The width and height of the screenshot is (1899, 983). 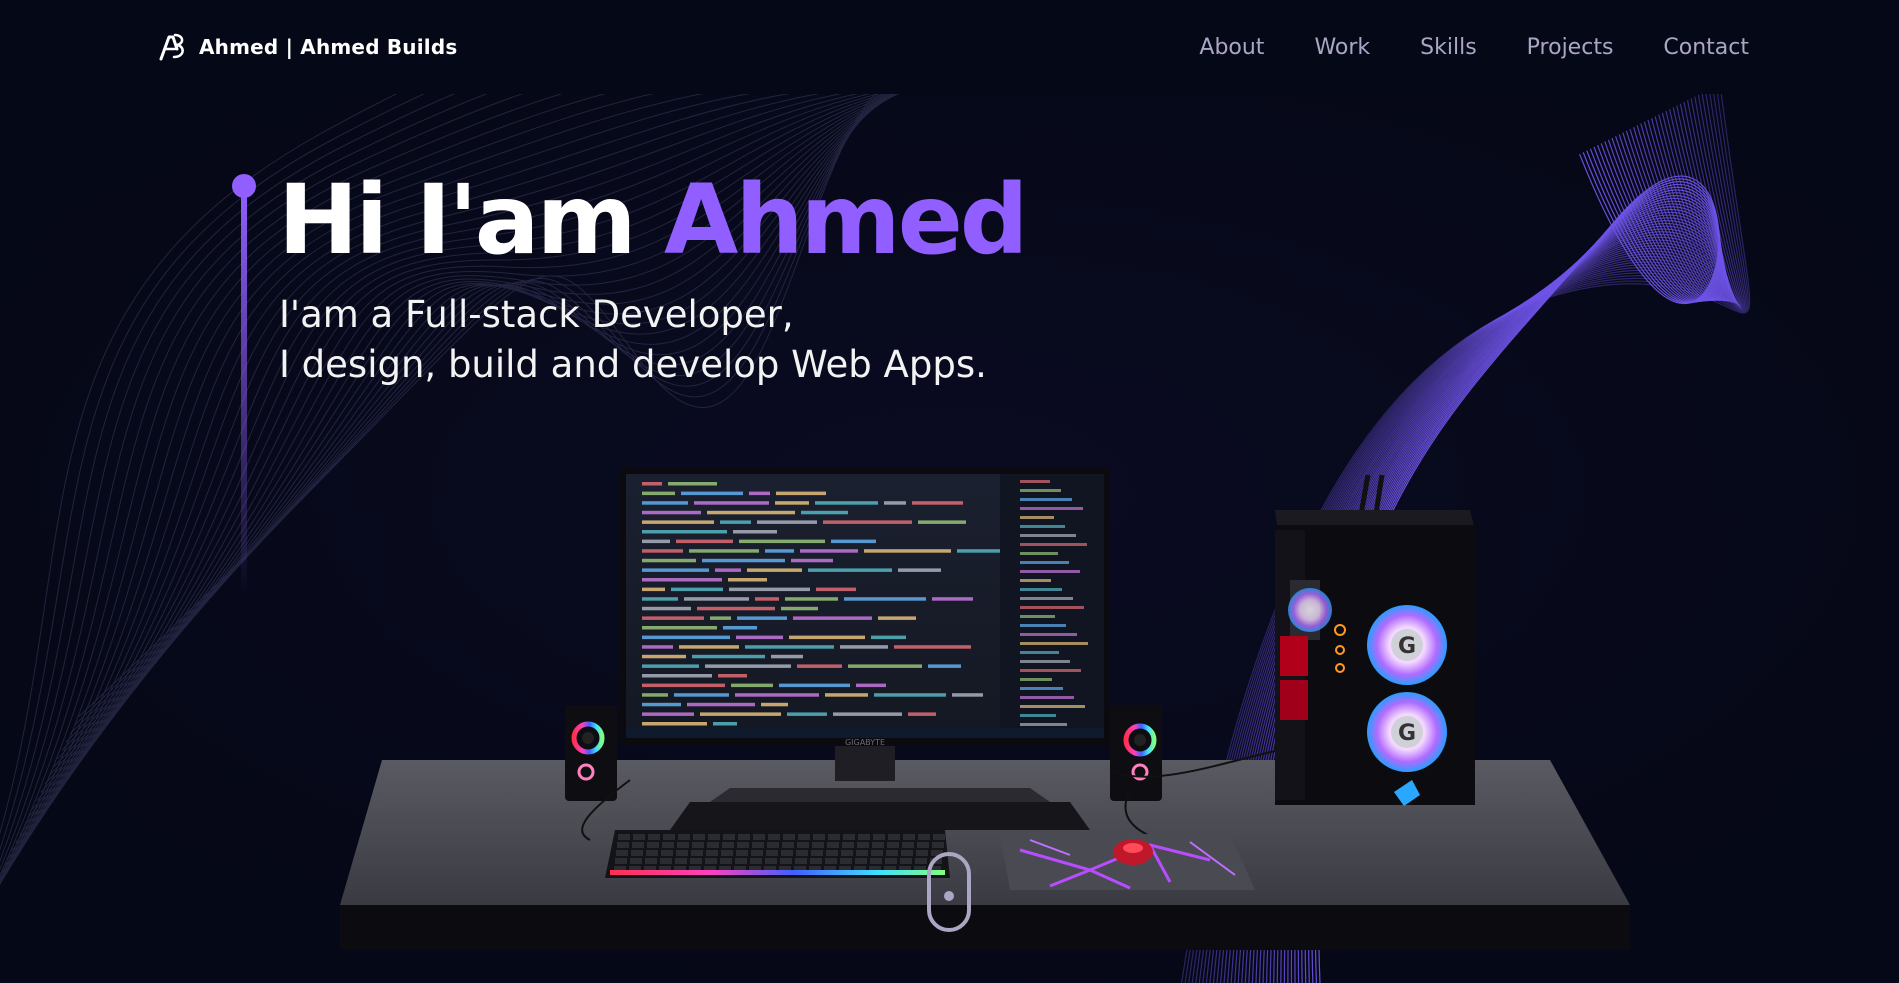 What do you see at coordinates (846, 220) in the screenshot?
I see `hero-title-name: Ahmed` at bounding box center [846, 220].